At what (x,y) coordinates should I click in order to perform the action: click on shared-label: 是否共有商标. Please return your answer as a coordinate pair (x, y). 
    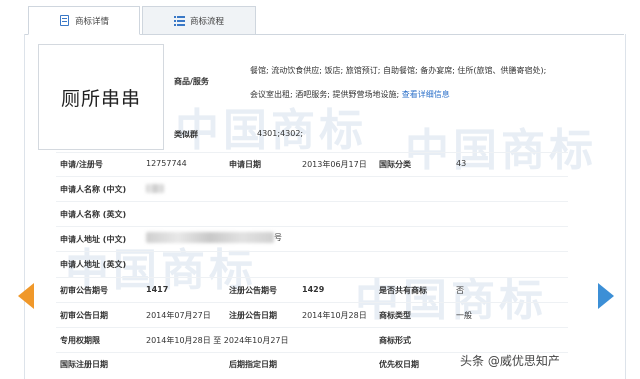
    Looking at the image, I should click on (403, 290).